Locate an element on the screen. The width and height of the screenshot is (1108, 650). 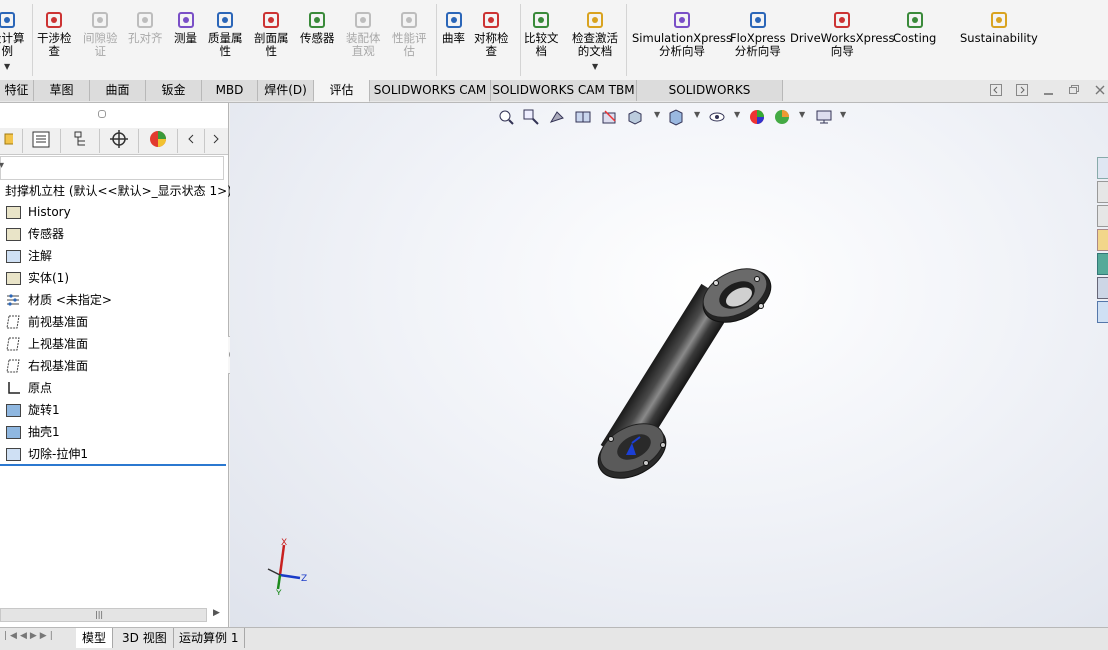
tab-solidworks-cam-tbm: SOLIDWORKS CAM TBM is located at coordinates (564, 90).